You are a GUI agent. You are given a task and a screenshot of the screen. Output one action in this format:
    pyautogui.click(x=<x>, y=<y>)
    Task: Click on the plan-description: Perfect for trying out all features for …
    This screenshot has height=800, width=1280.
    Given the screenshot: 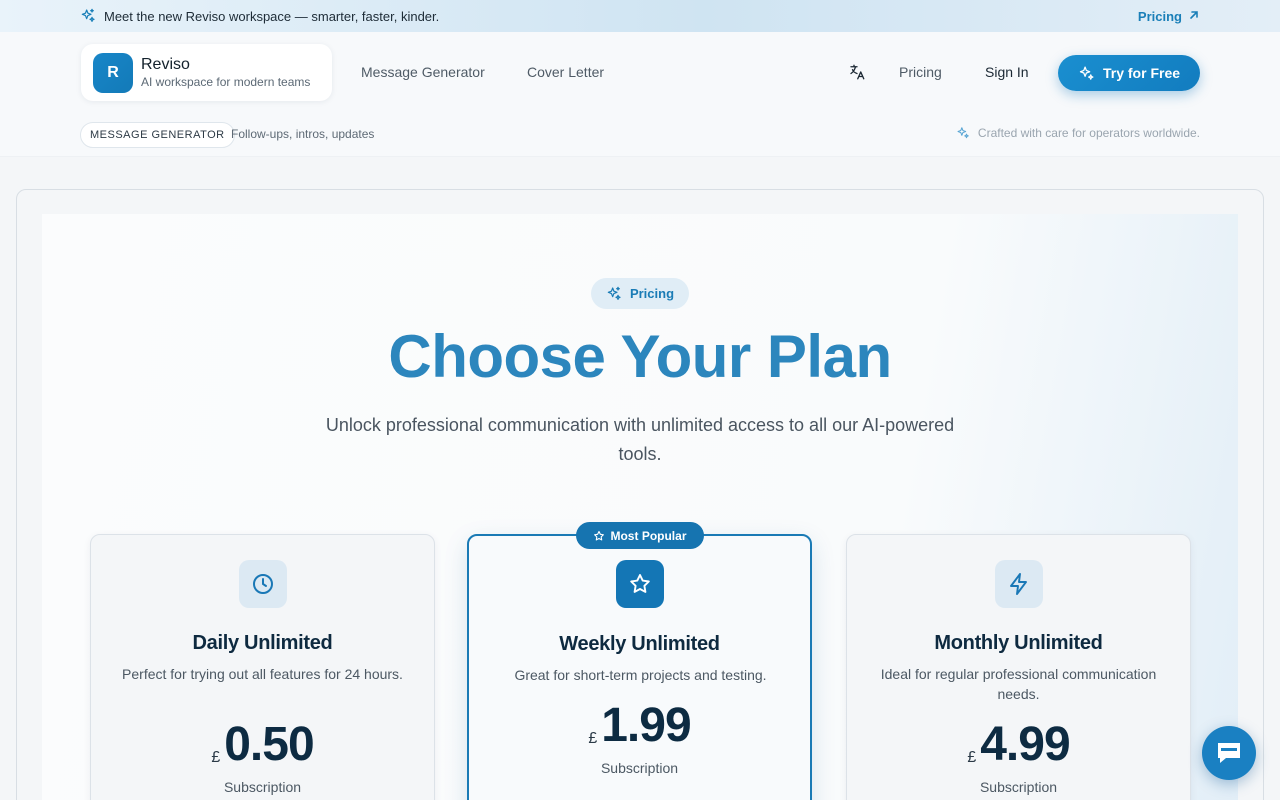 What is the action you would take?
    pyautogui.click(x=262, y=674)
    